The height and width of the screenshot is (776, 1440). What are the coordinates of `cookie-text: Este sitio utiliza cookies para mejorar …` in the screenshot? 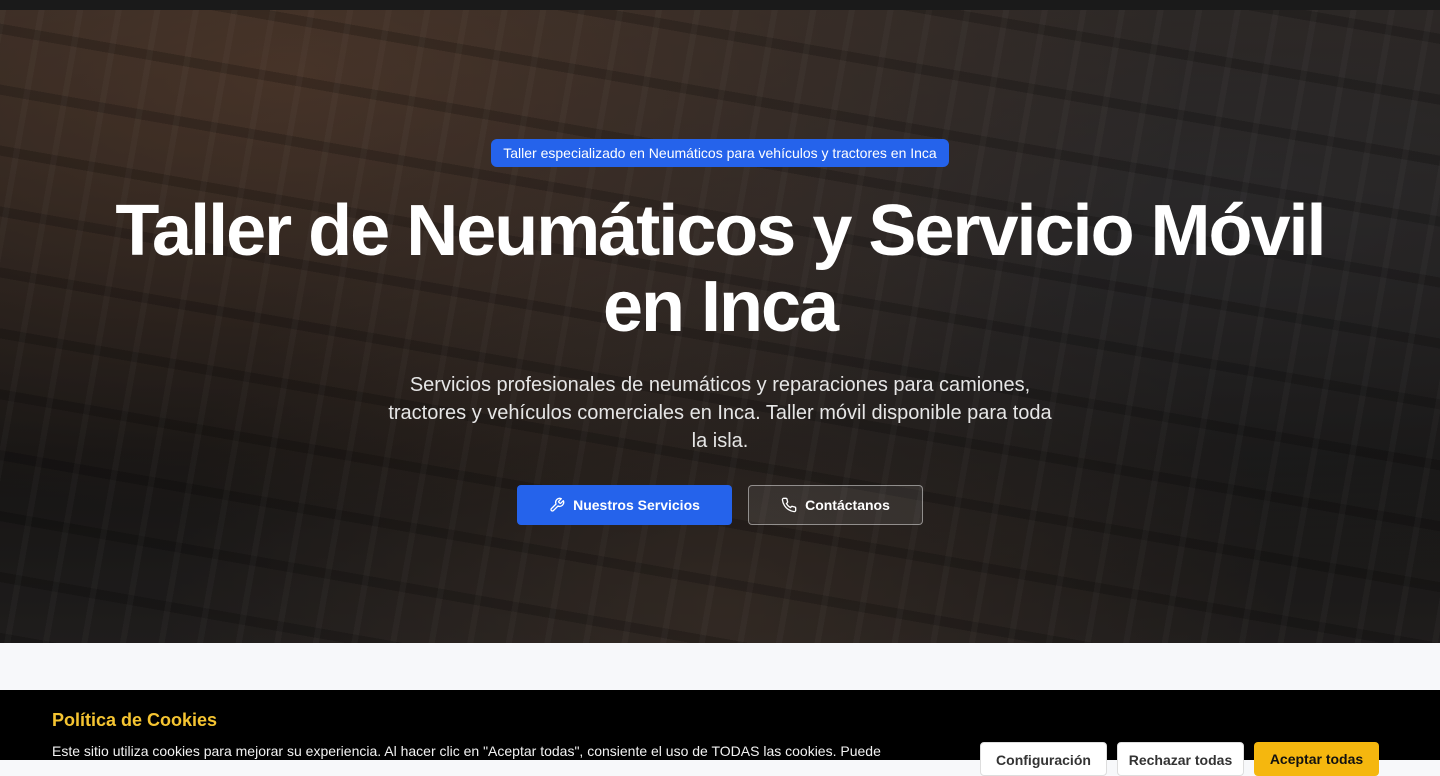 It's located at (466, 751).